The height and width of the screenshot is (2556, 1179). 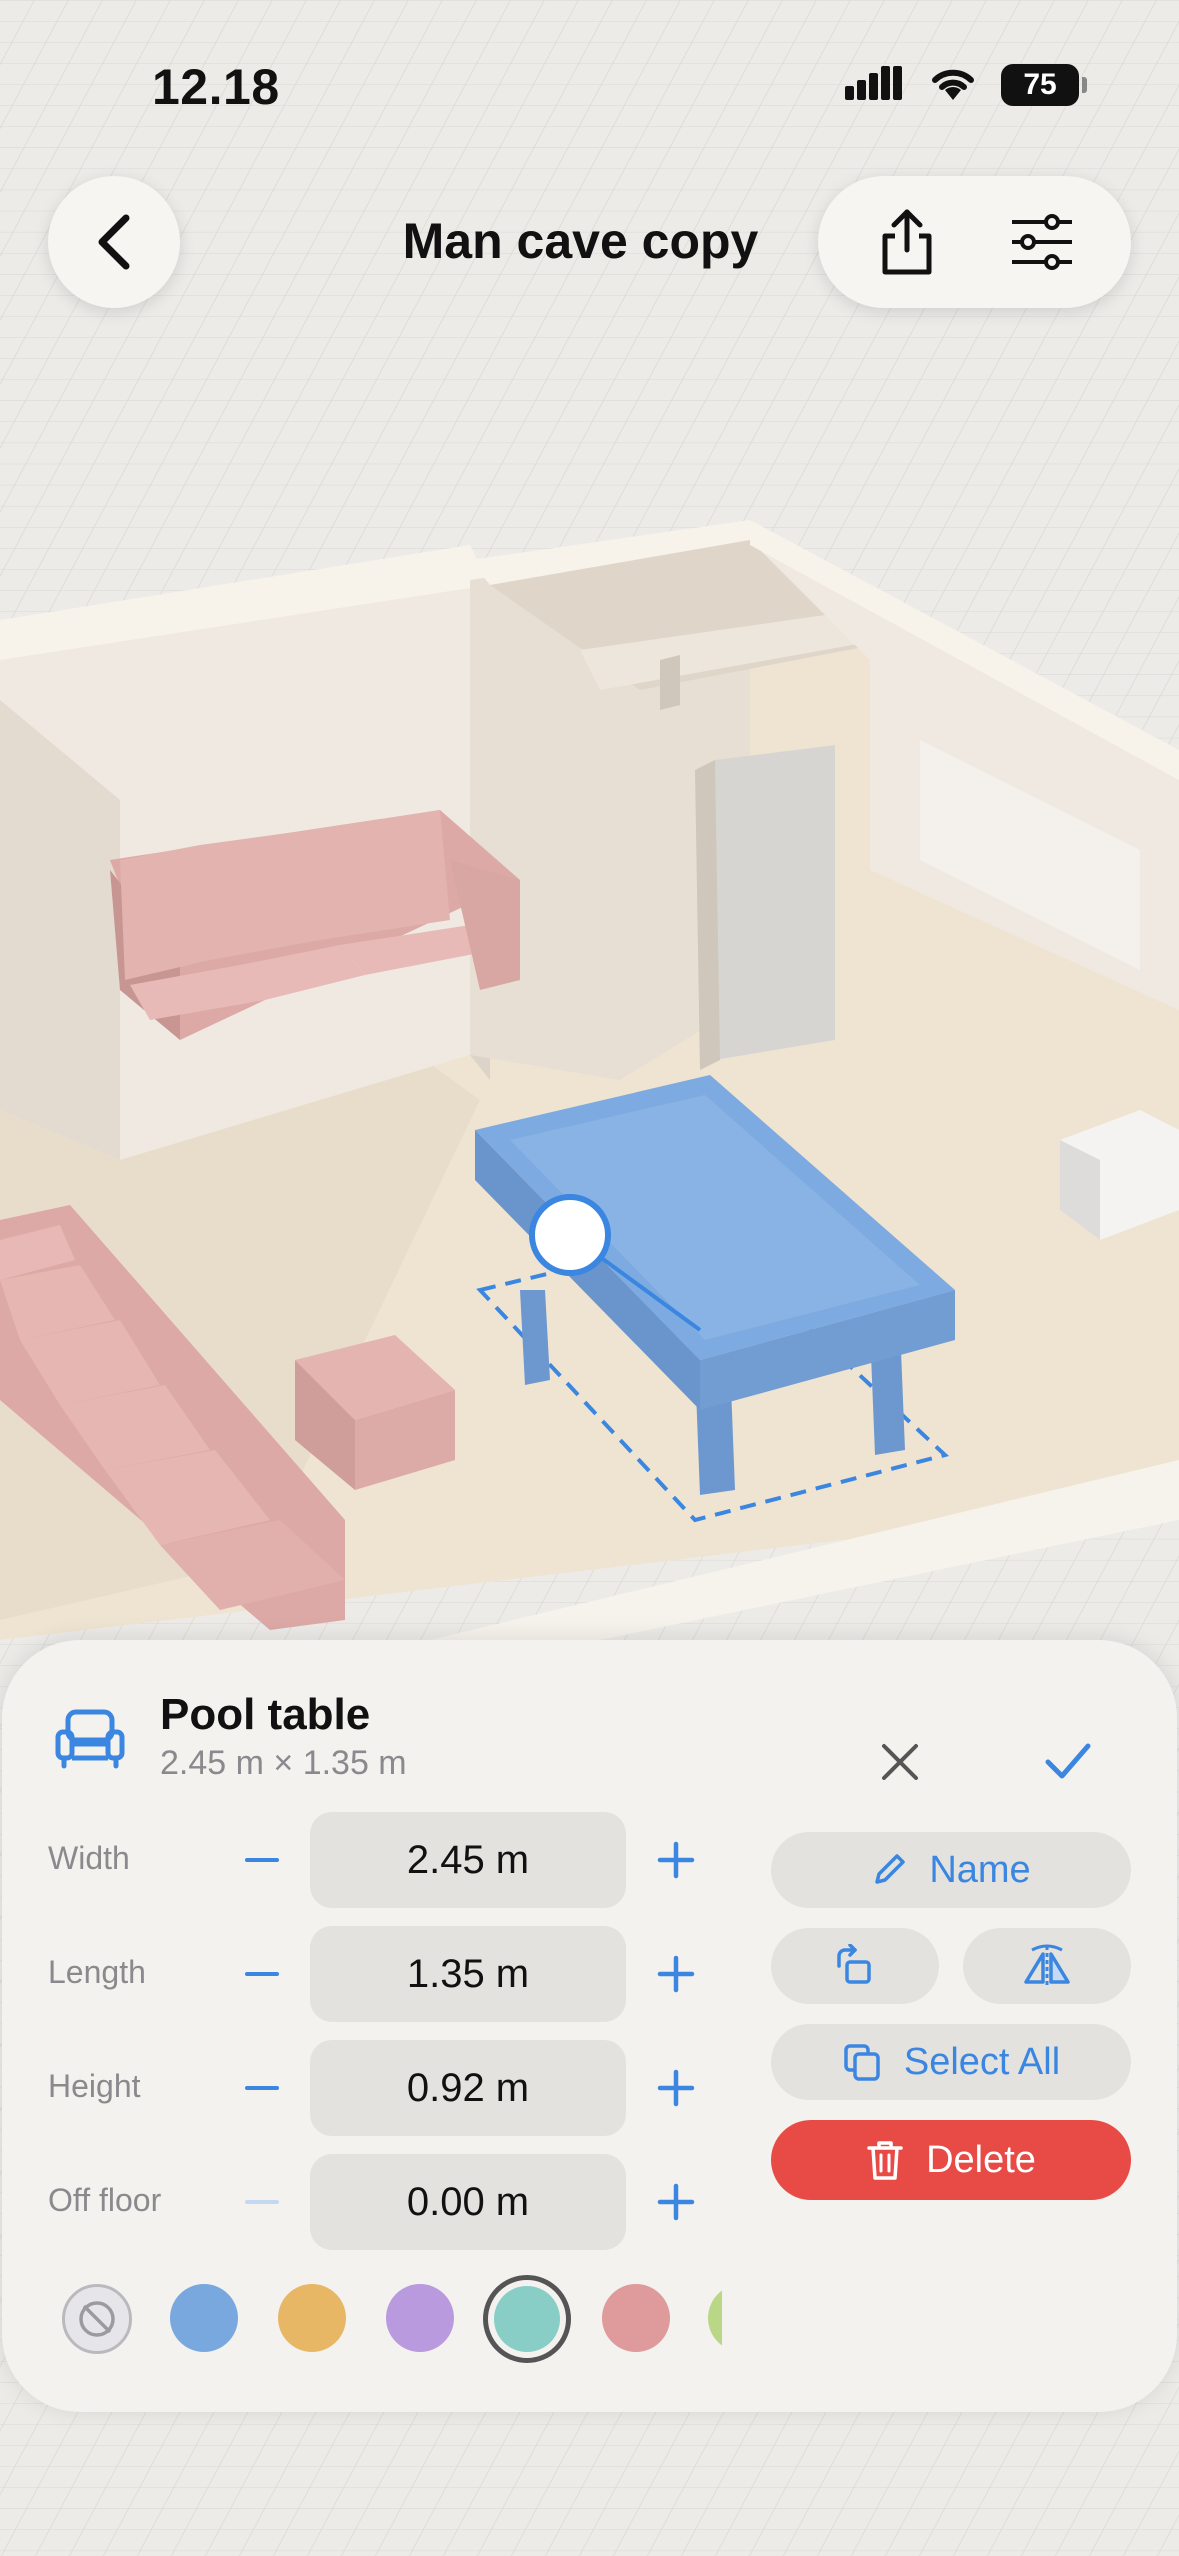 I want to click on length-increment-button, so click(x=676, y=1974).